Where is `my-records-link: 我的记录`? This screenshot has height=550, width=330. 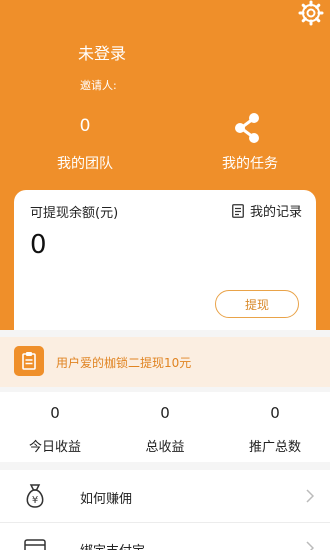 my-records-link: 我的记录 is located at coordinates (267, 210).